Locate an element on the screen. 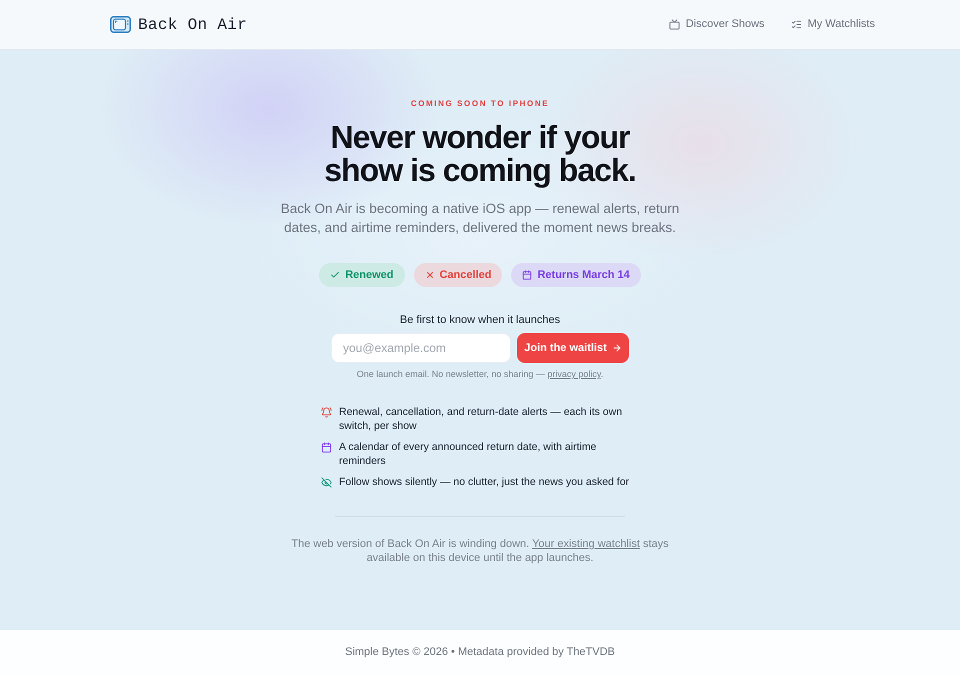  status-chip: Returns March 14 is located at coordinates (576, 275).